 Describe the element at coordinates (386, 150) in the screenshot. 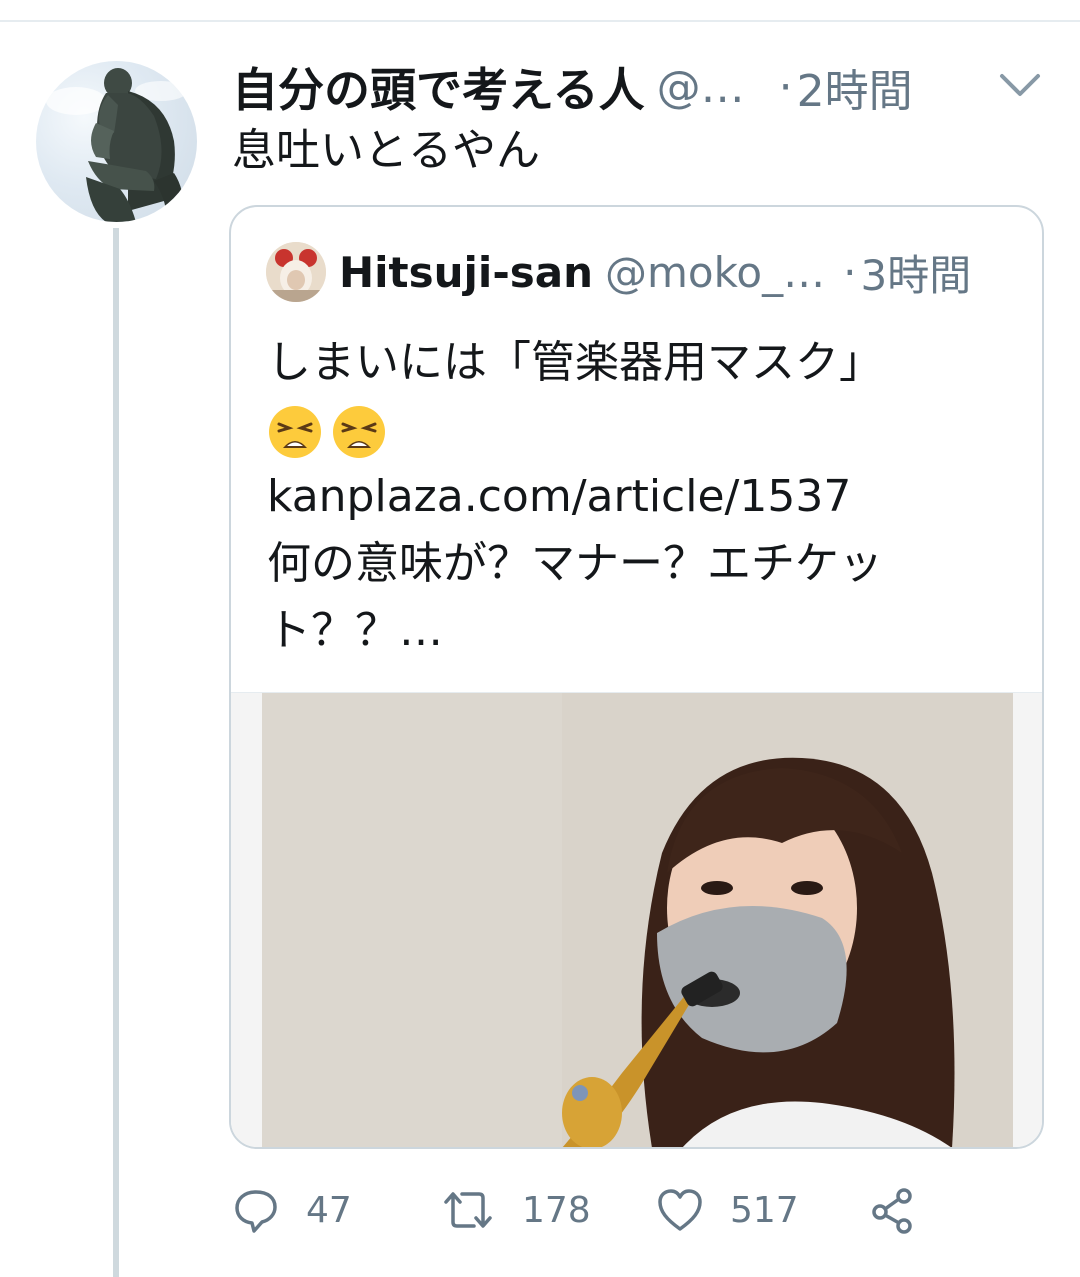

I see `tweet-text: 息吐いとるやん` at that location.